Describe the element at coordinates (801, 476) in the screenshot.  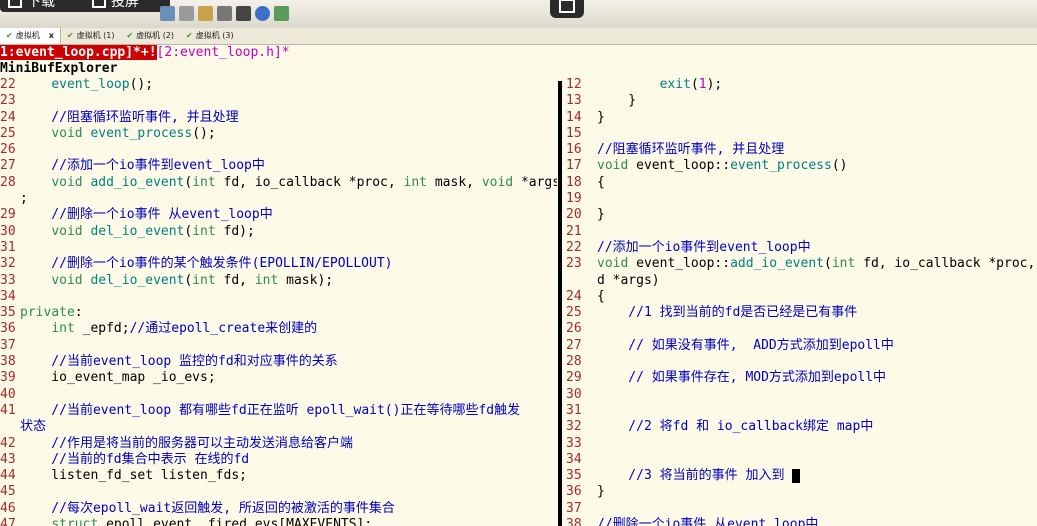
I see `code-line: 35 //3 将当前的事件 加入到` at that location.